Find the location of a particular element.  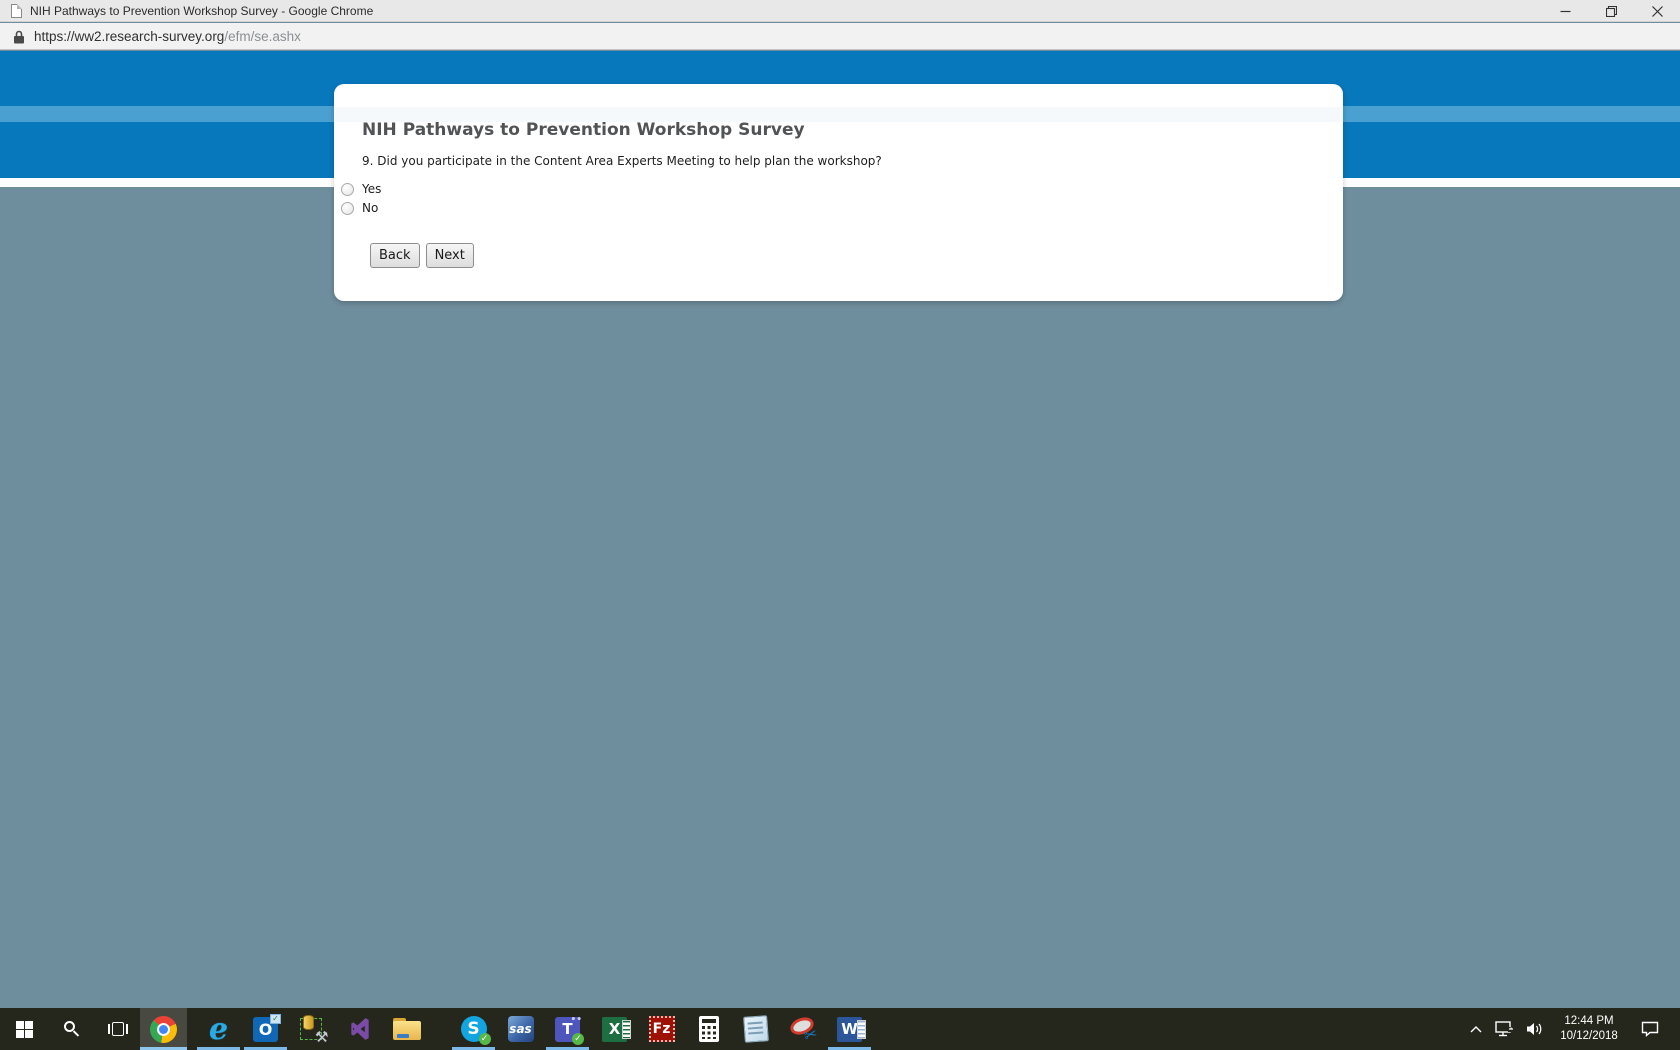

taskbar-chrome-button is located at coordinates (163, 1029).